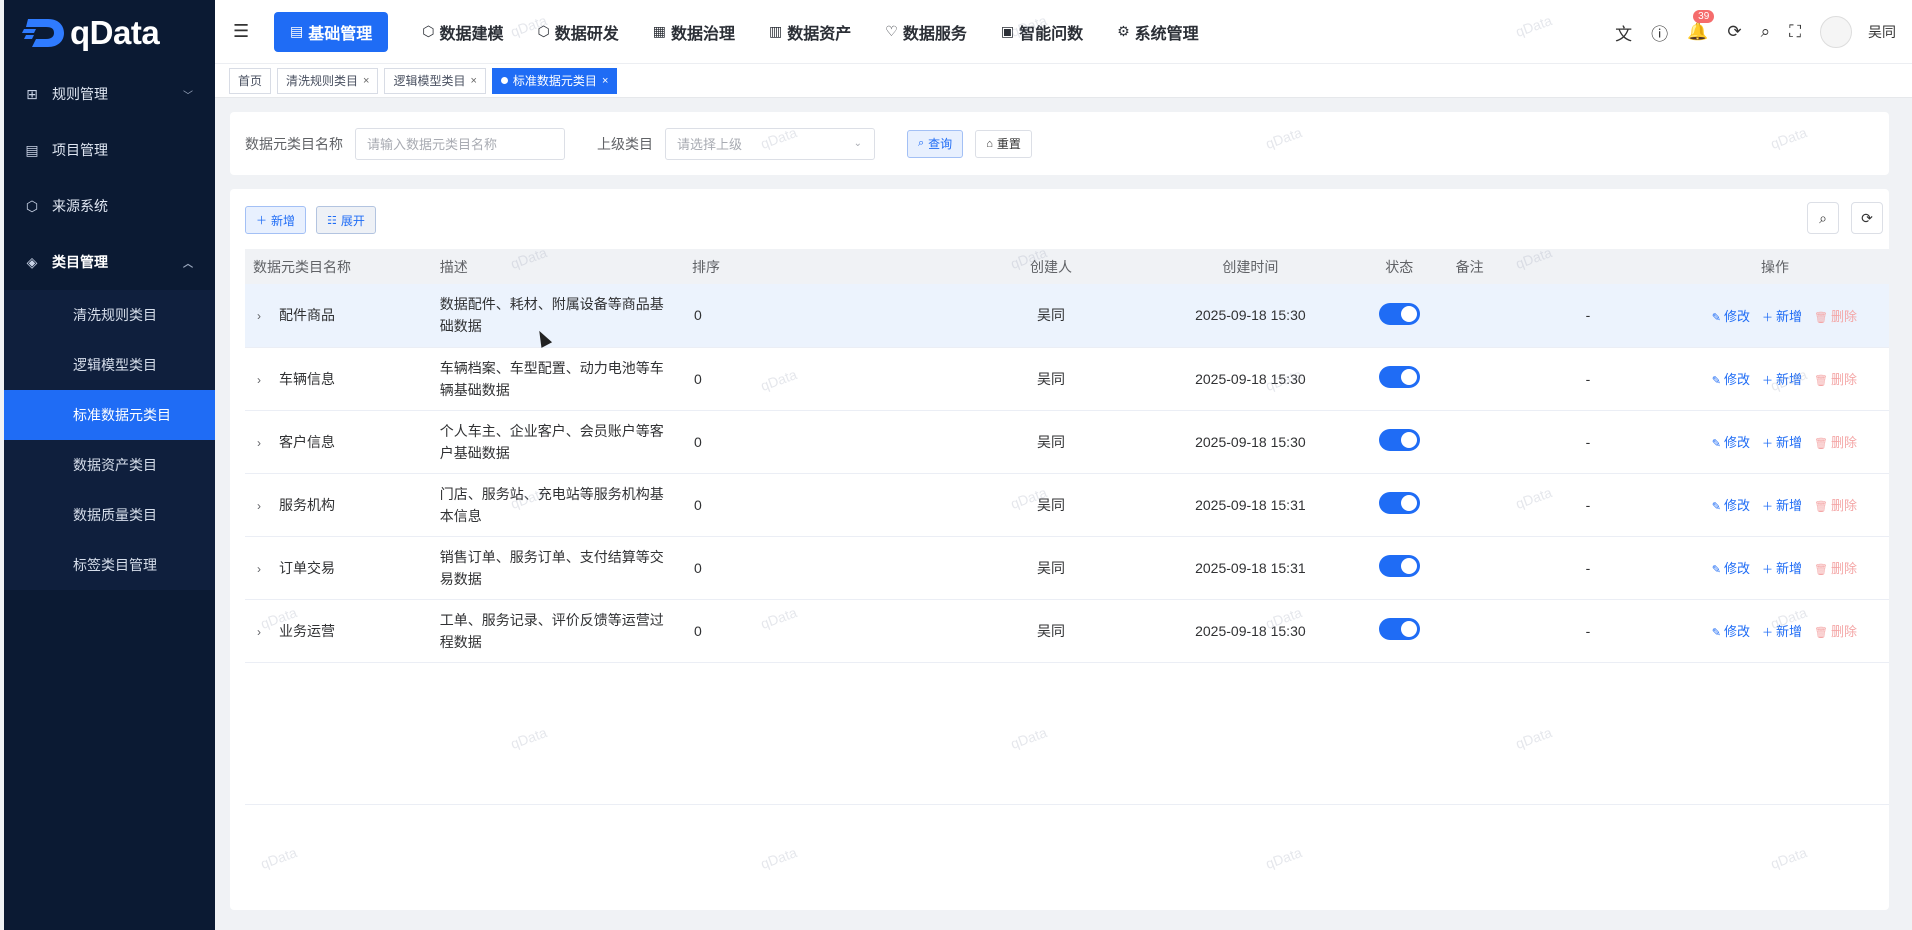  I want to click on parent-placeholder: 请选择上级, so click(710, 144).